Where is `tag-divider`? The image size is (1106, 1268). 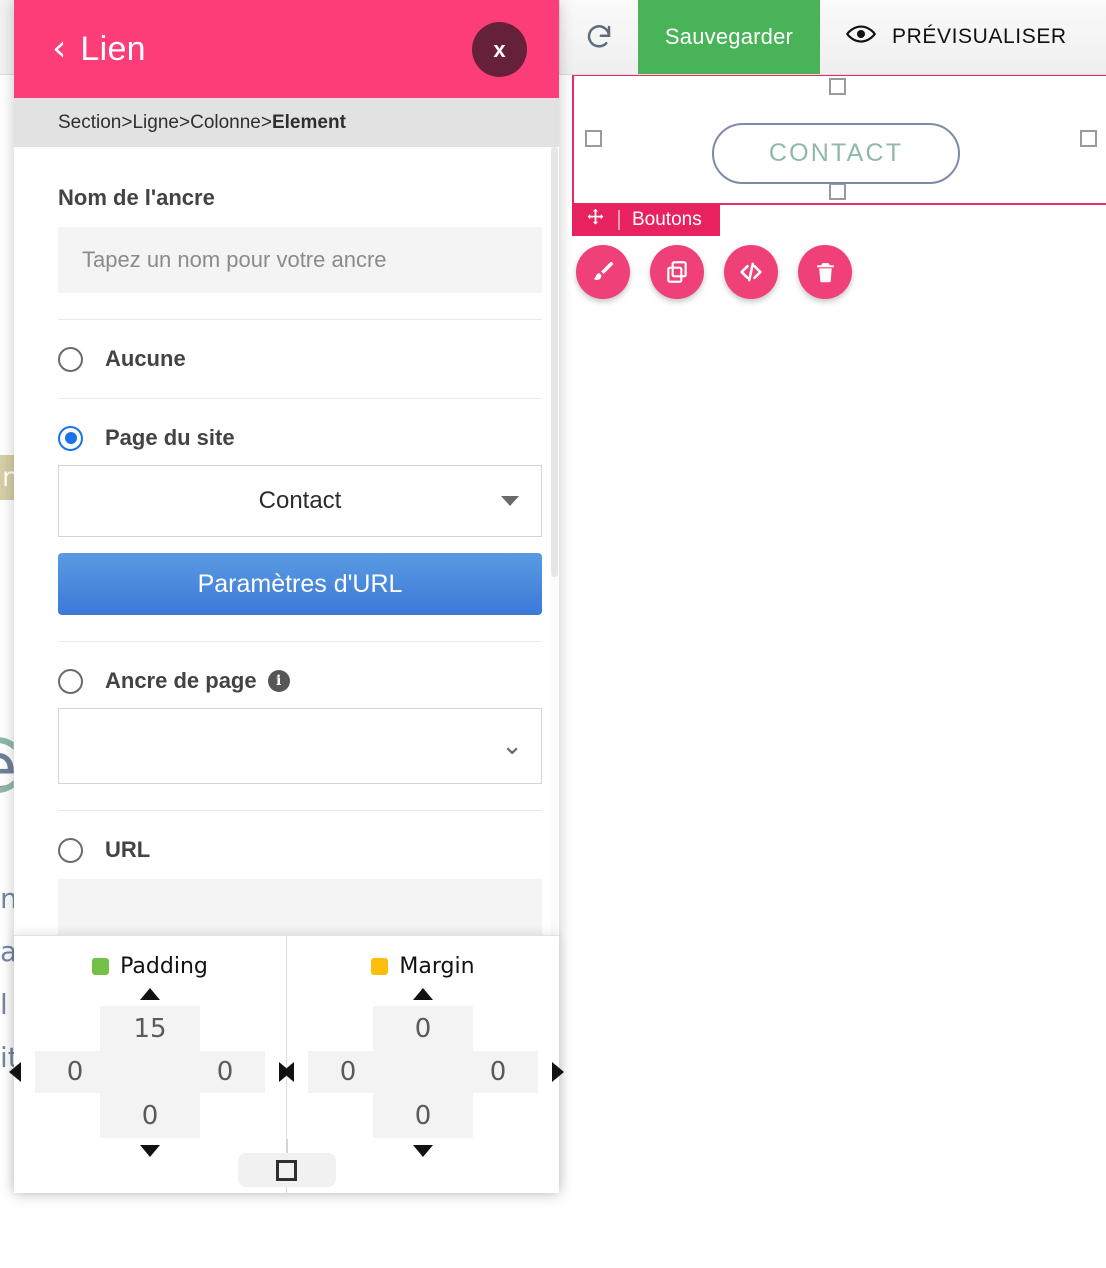
tag-divider is located at coordinates (619, 220).